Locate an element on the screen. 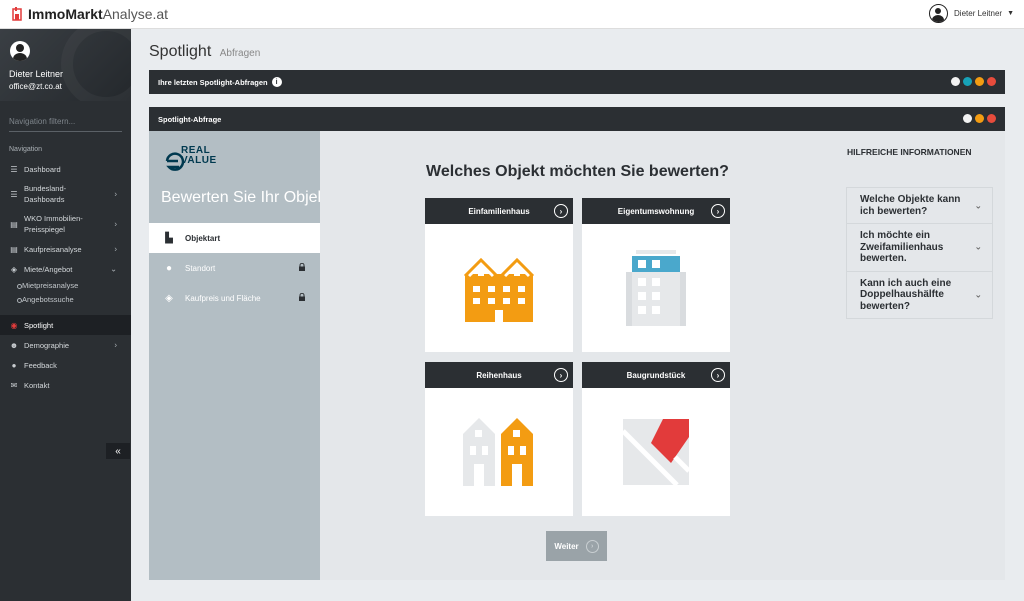 Image resolution: width=1024 pixels, height=601 pixels. spotlight-query-title: Spotlight-Abfrage is located at coordinates (190, 119).